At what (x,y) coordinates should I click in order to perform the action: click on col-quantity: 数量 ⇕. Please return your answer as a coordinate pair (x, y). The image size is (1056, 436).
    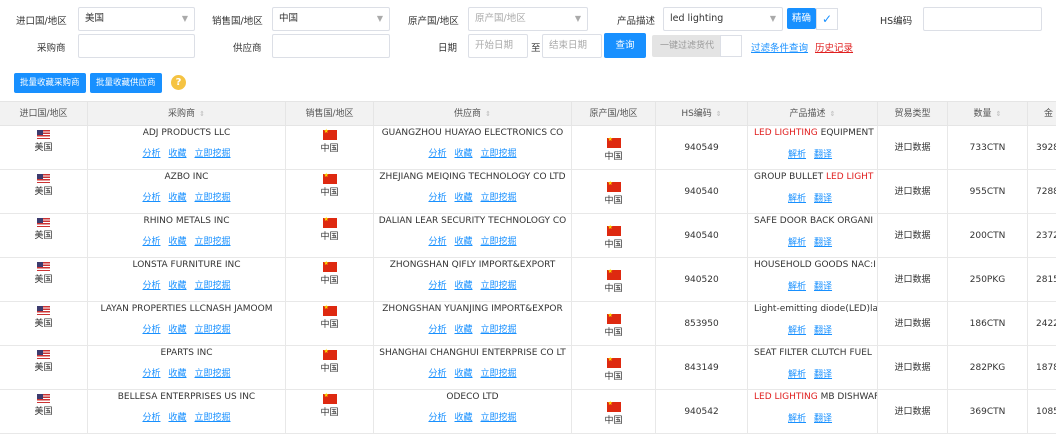
    Looking at the image, I should click on (988, 114).